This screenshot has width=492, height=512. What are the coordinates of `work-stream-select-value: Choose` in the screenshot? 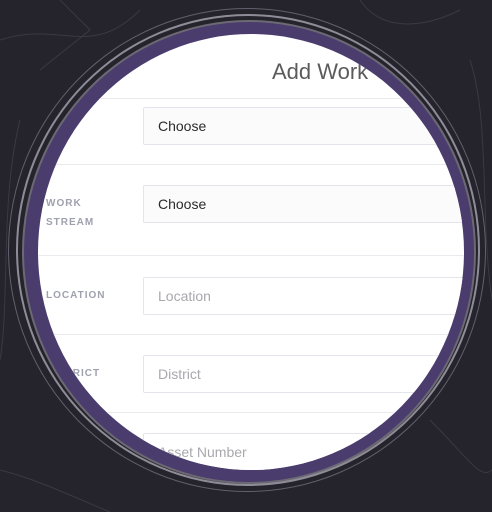 It's located at (182, 204).